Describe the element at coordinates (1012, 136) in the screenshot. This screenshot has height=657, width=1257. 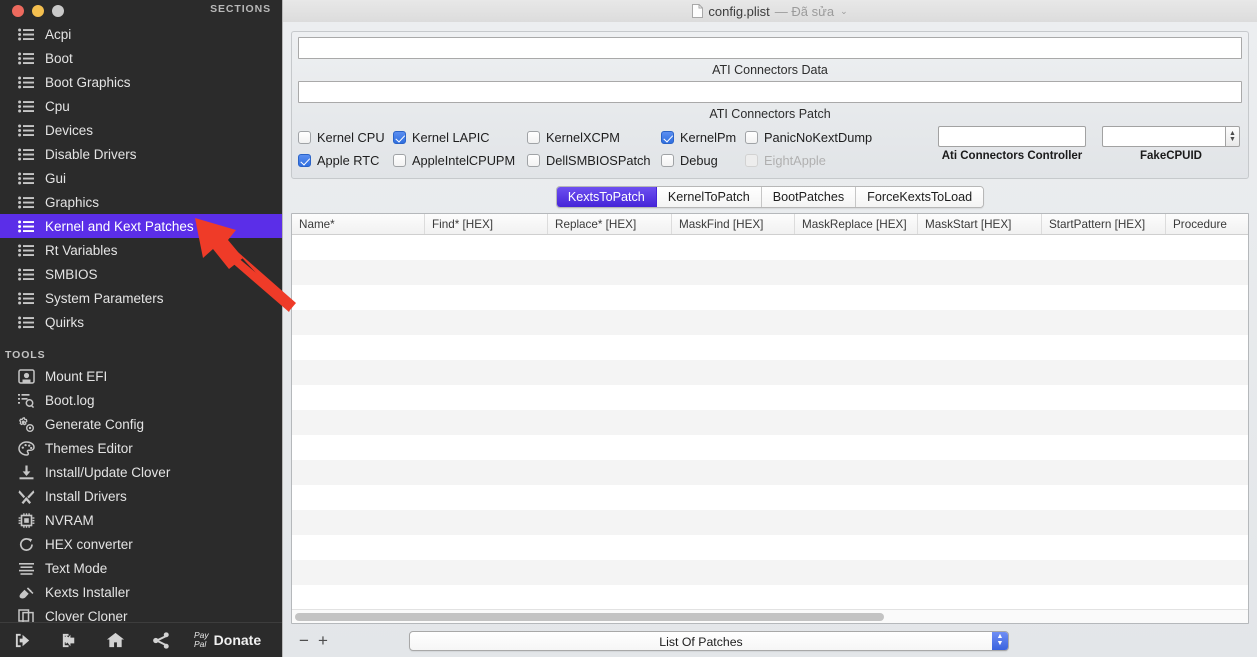
I see `ati-connectors-controller-input` at that location.